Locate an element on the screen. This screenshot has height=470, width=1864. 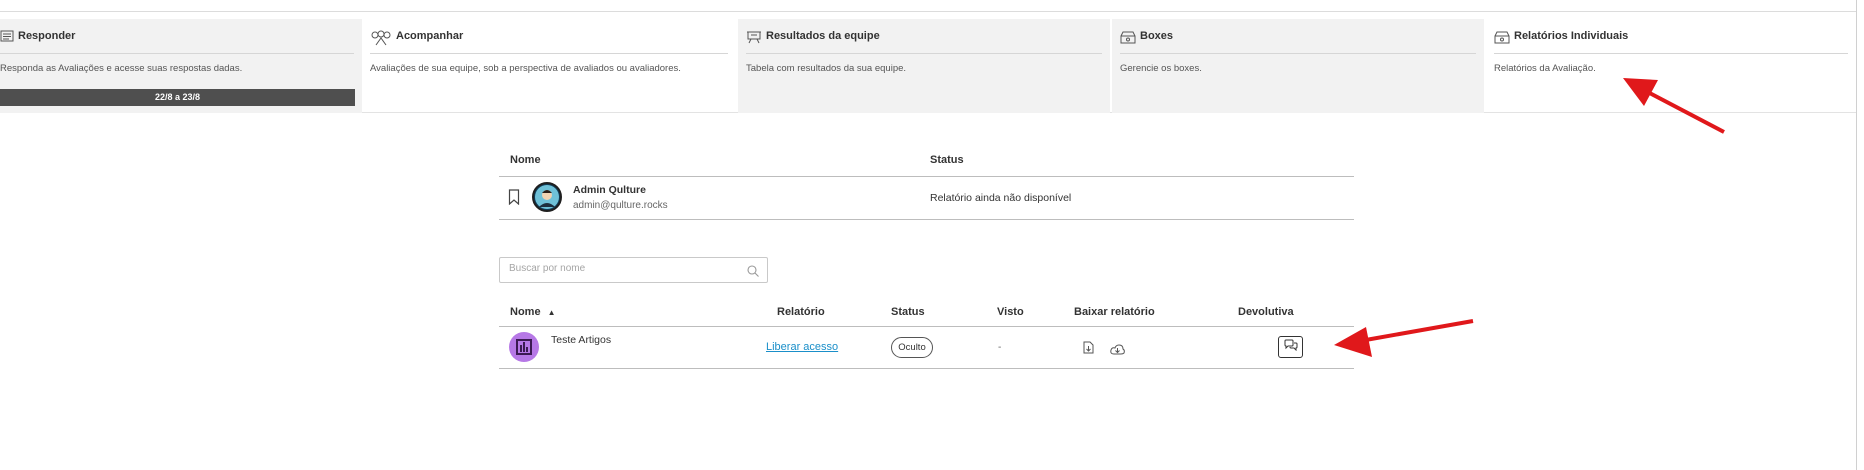
column-header-nome: Nome is located at coordinates (525, 160).